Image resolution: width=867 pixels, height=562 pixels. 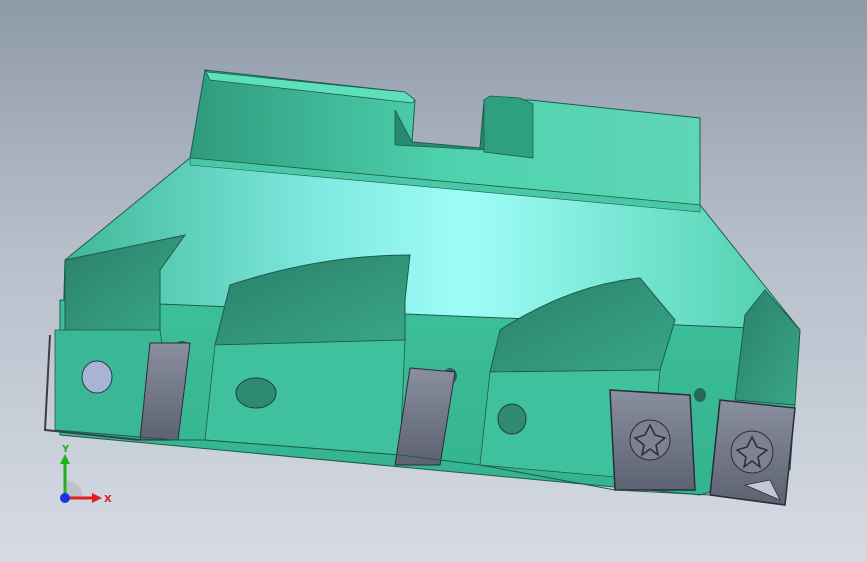 I want to click on x-axis-label: X, so click(x=108, y=499).